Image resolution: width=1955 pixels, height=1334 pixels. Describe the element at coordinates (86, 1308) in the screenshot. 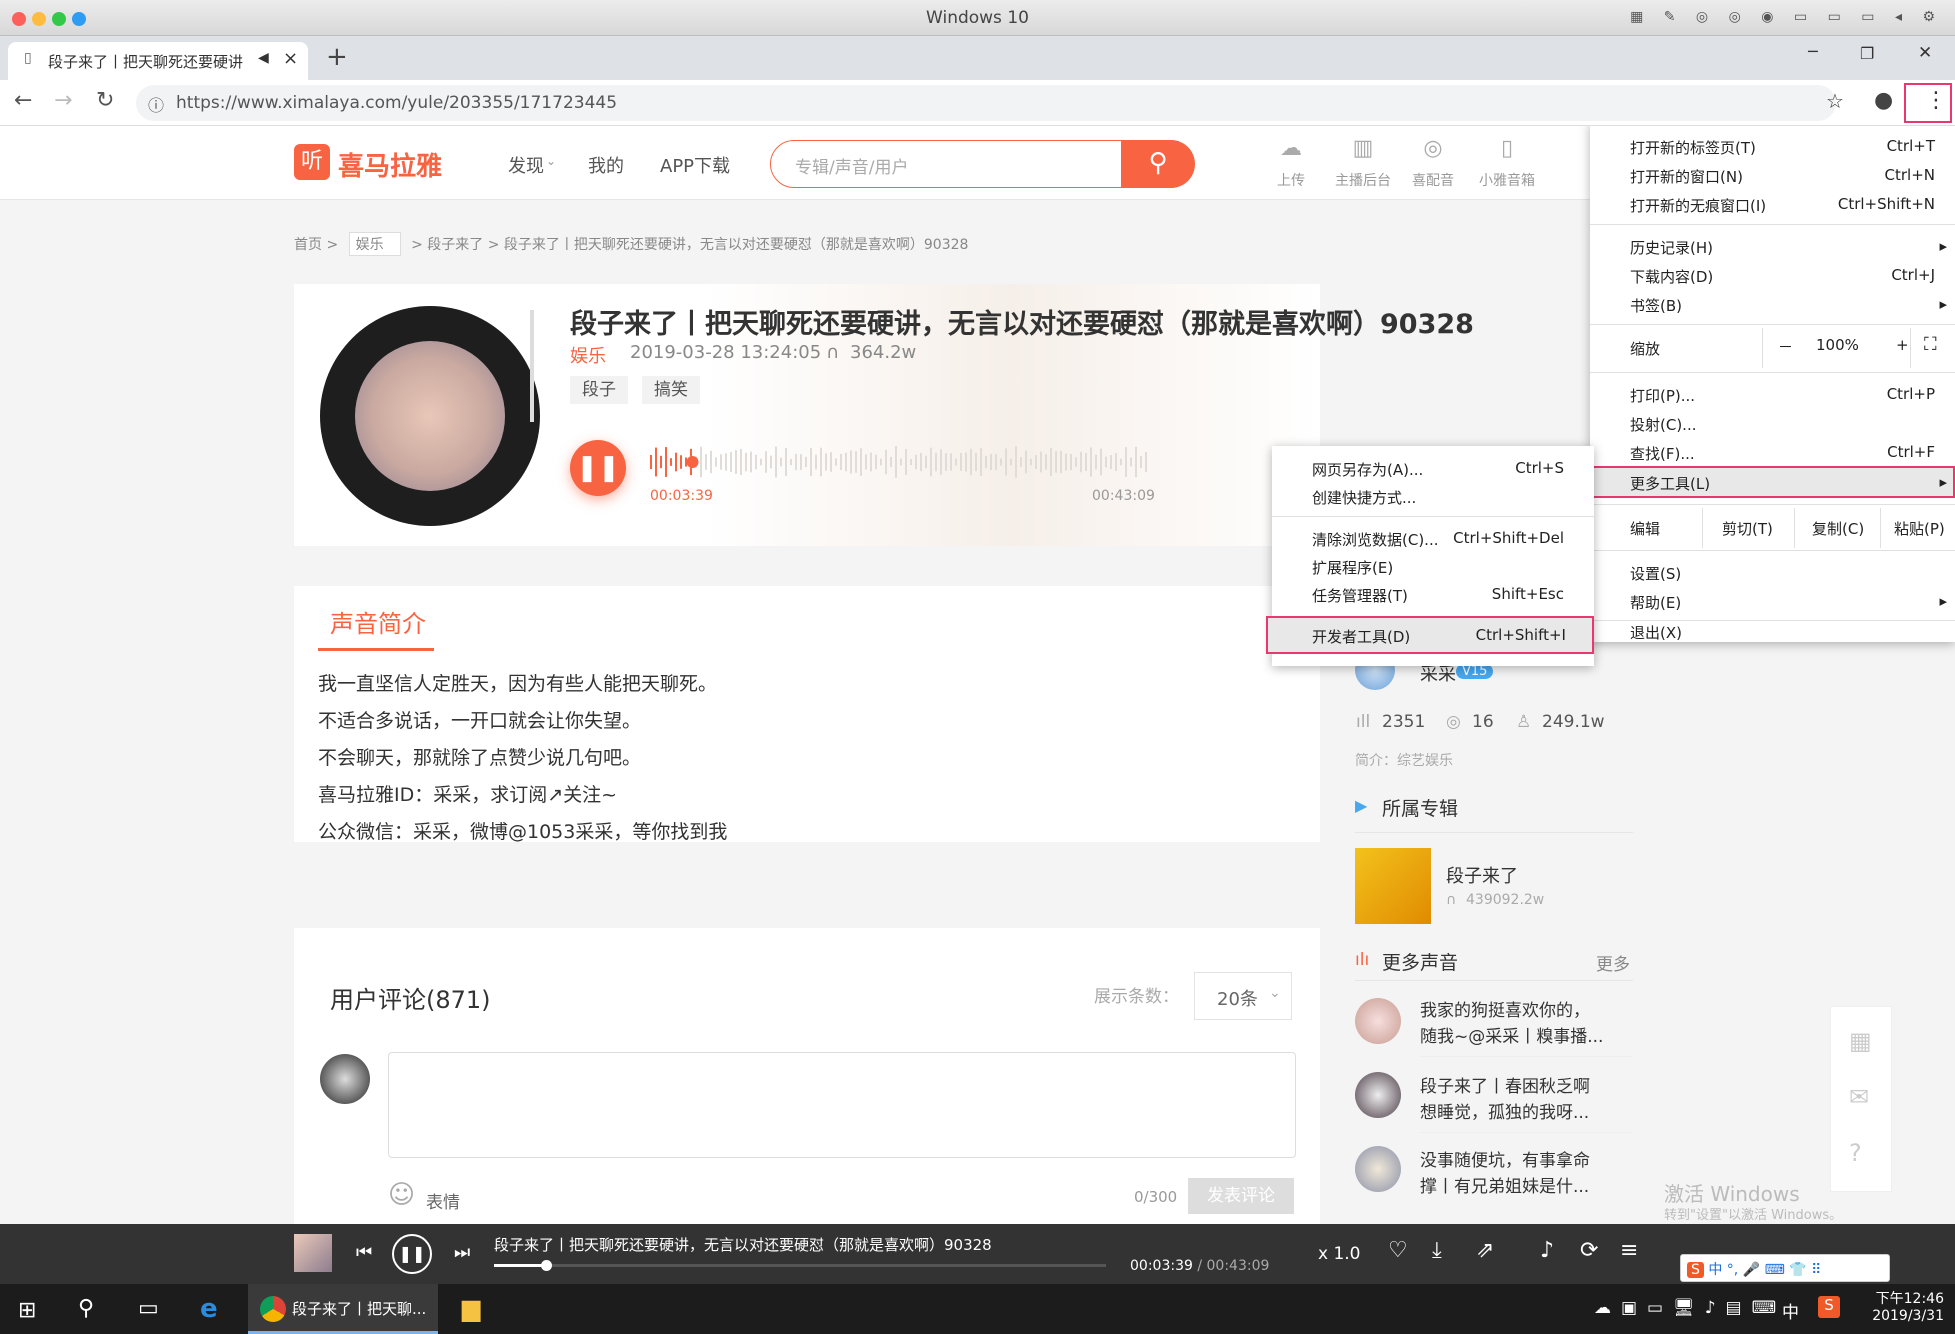

I see `search-icon: ⚲` at that location.